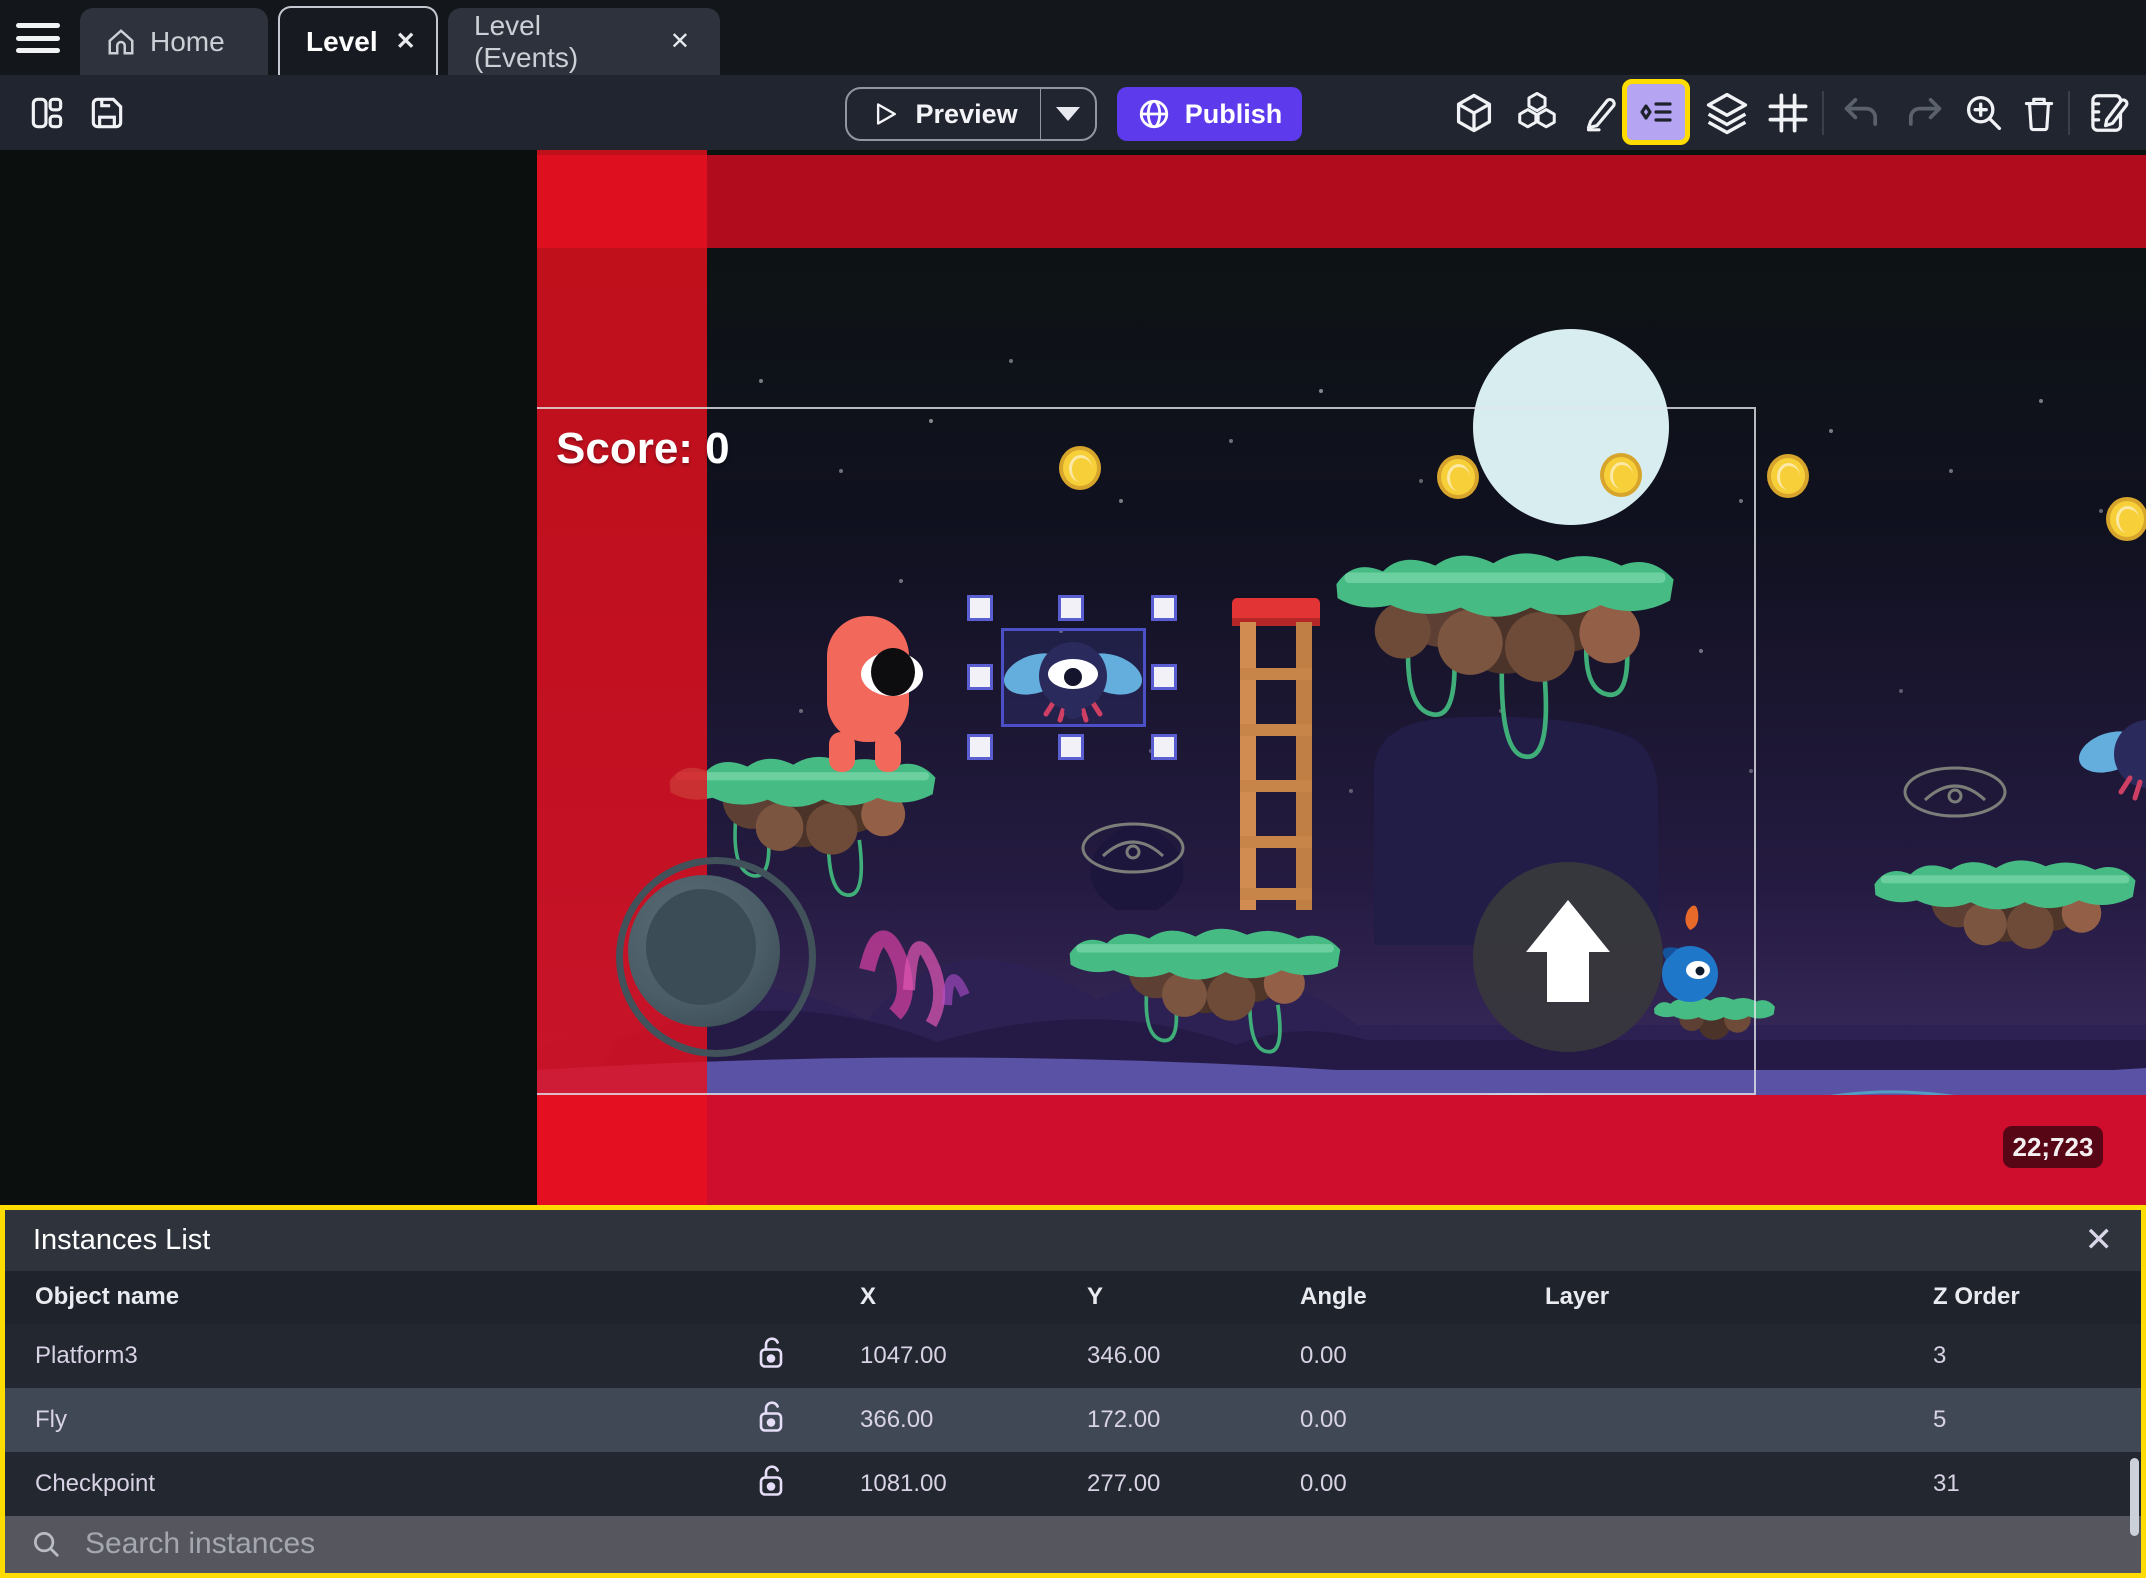 This screenshot has height=1578, width=2146. Describe the element at coordinates (1073, 1355) in the screenshot. I see `table-row-platform3: Platform3 1047.00 346.00 0.00 3` at that location.